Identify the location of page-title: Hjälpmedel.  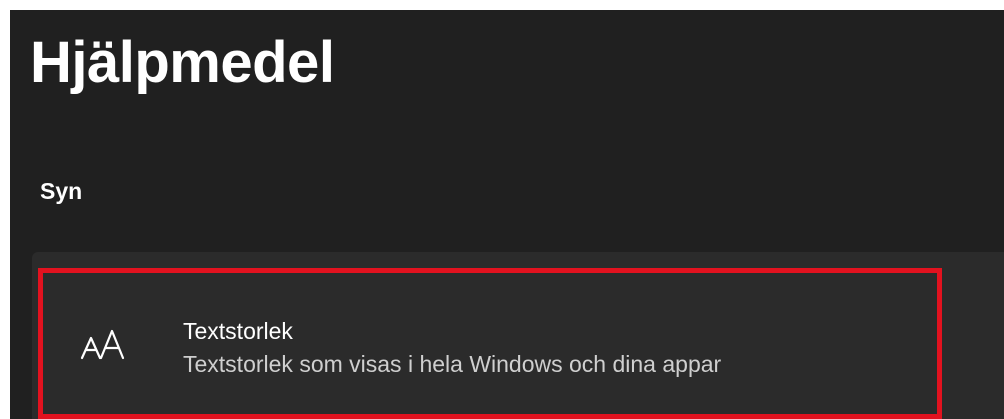
(182, 62).